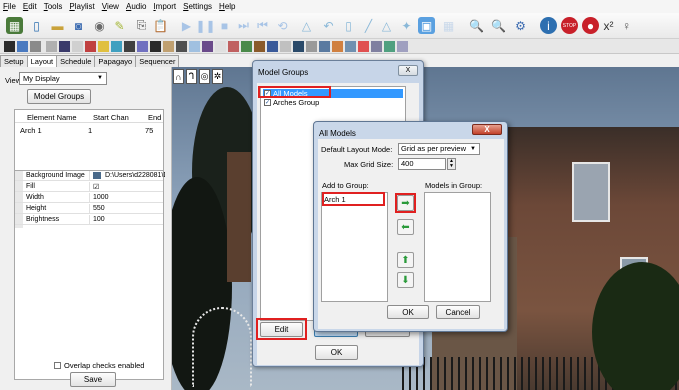 The image size is (679, 390). I want to click on lightbulb-icon: ♀, so click(626, 25).